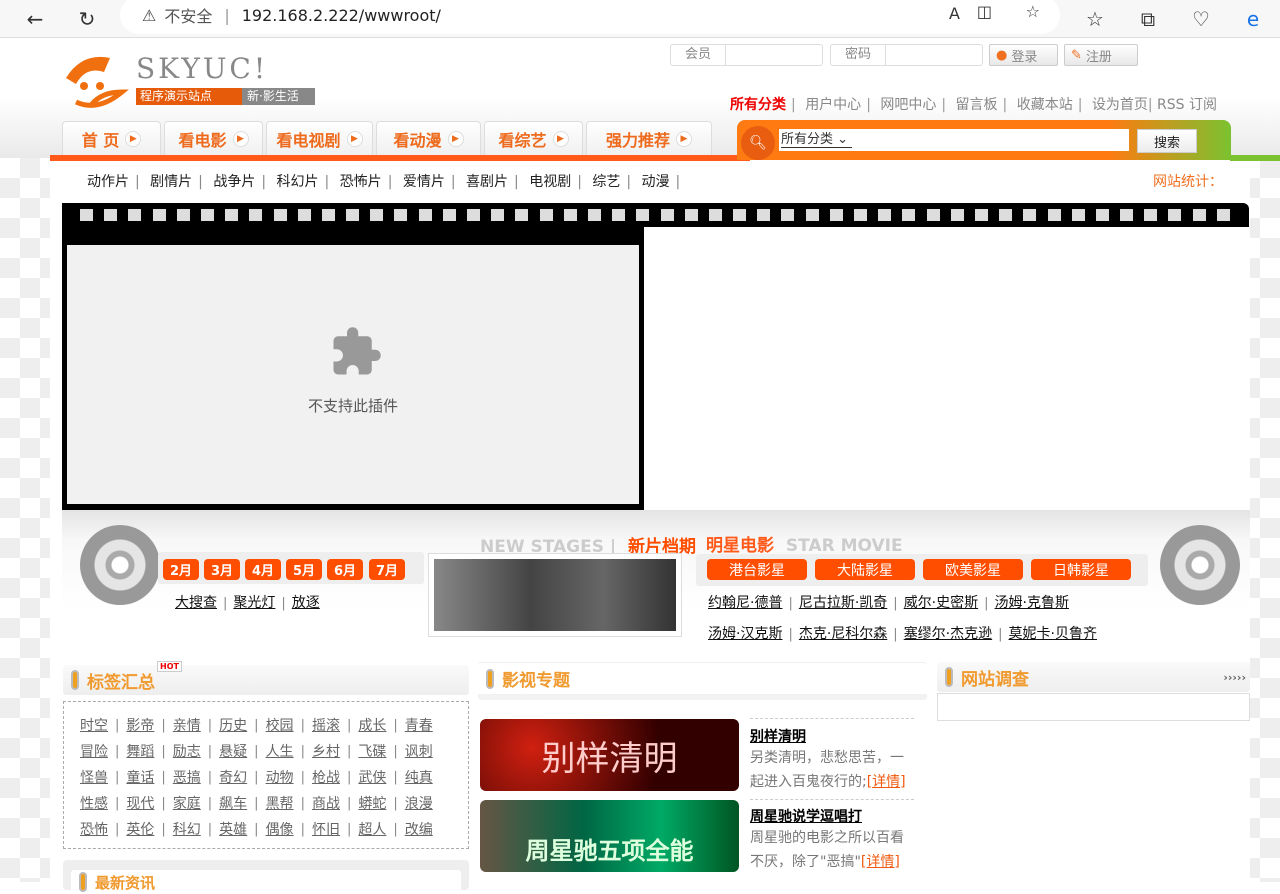 This screenshot has height=894, width=1280. Describe the element at coordinates (254, 603) in the screenshot. I see `movie-link: 聚光灯` at that location.